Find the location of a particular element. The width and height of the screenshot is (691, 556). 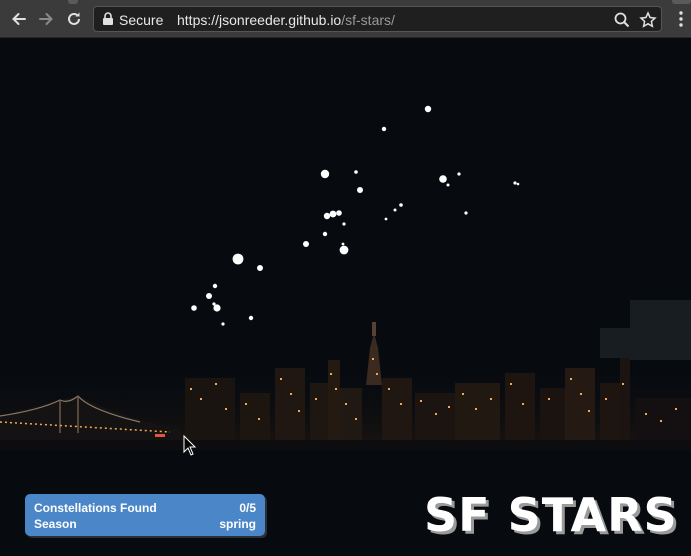

zoom-icon is located at coordinates (622, 20).